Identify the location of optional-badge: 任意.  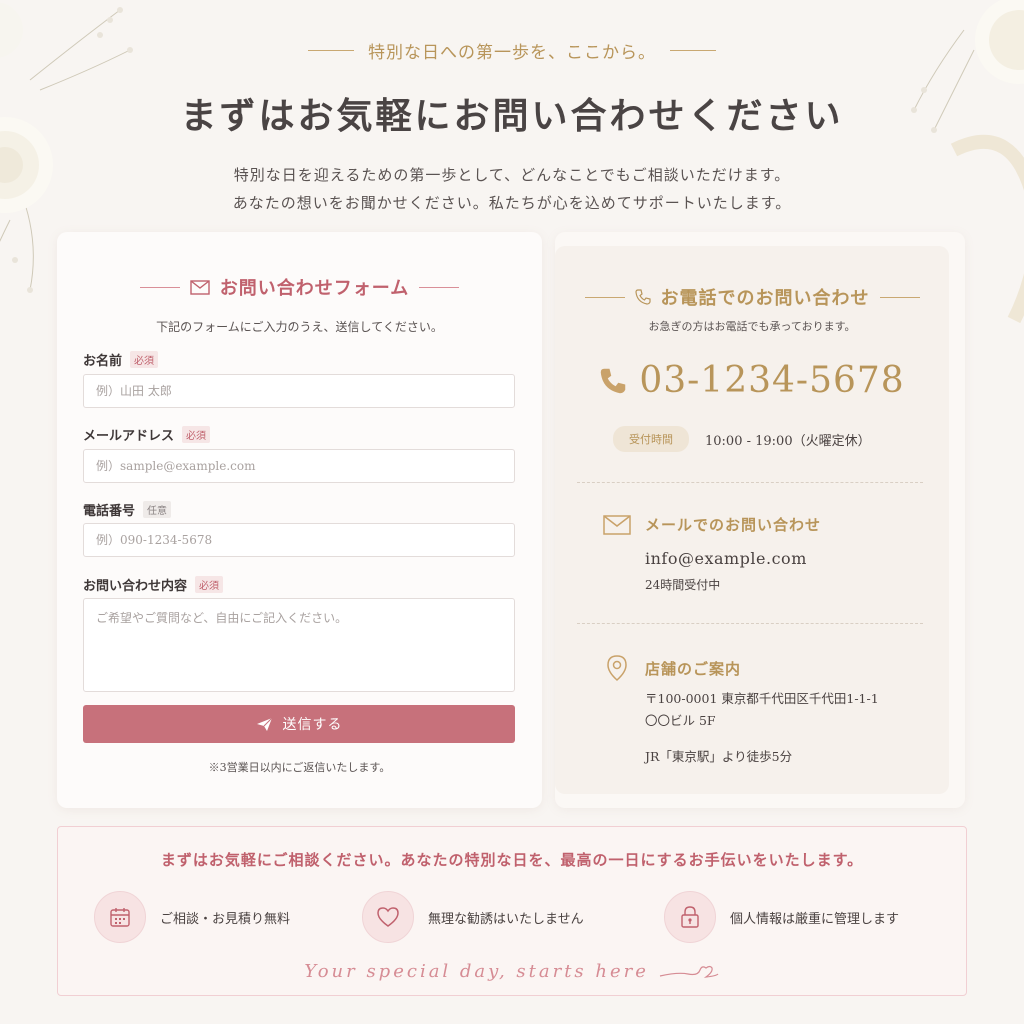
(157, 509).